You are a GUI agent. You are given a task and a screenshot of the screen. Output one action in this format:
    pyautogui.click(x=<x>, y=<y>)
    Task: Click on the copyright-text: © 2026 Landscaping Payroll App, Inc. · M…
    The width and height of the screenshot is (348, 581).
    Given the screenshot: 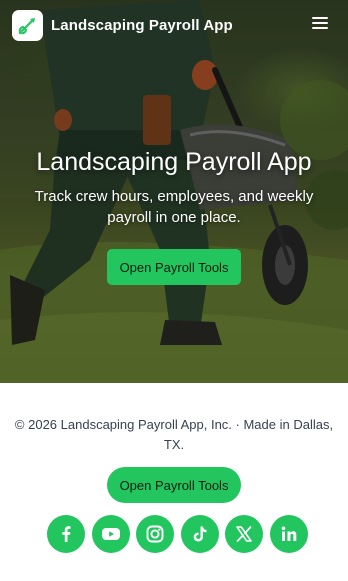 What is the action you would take?
    pyautogui.click(x=174, y=434)
    